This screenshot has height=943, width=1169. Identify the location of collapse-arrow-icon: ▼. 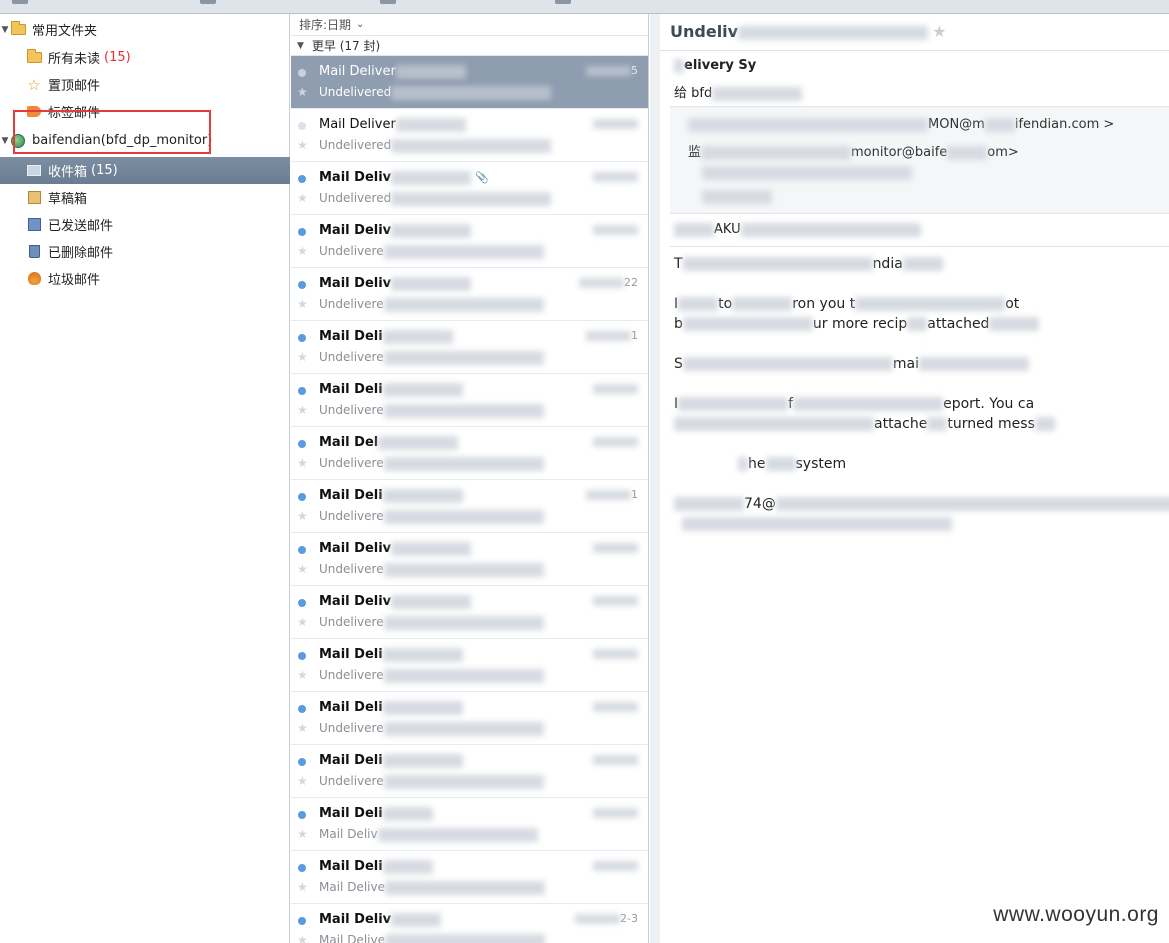
(300, 46).